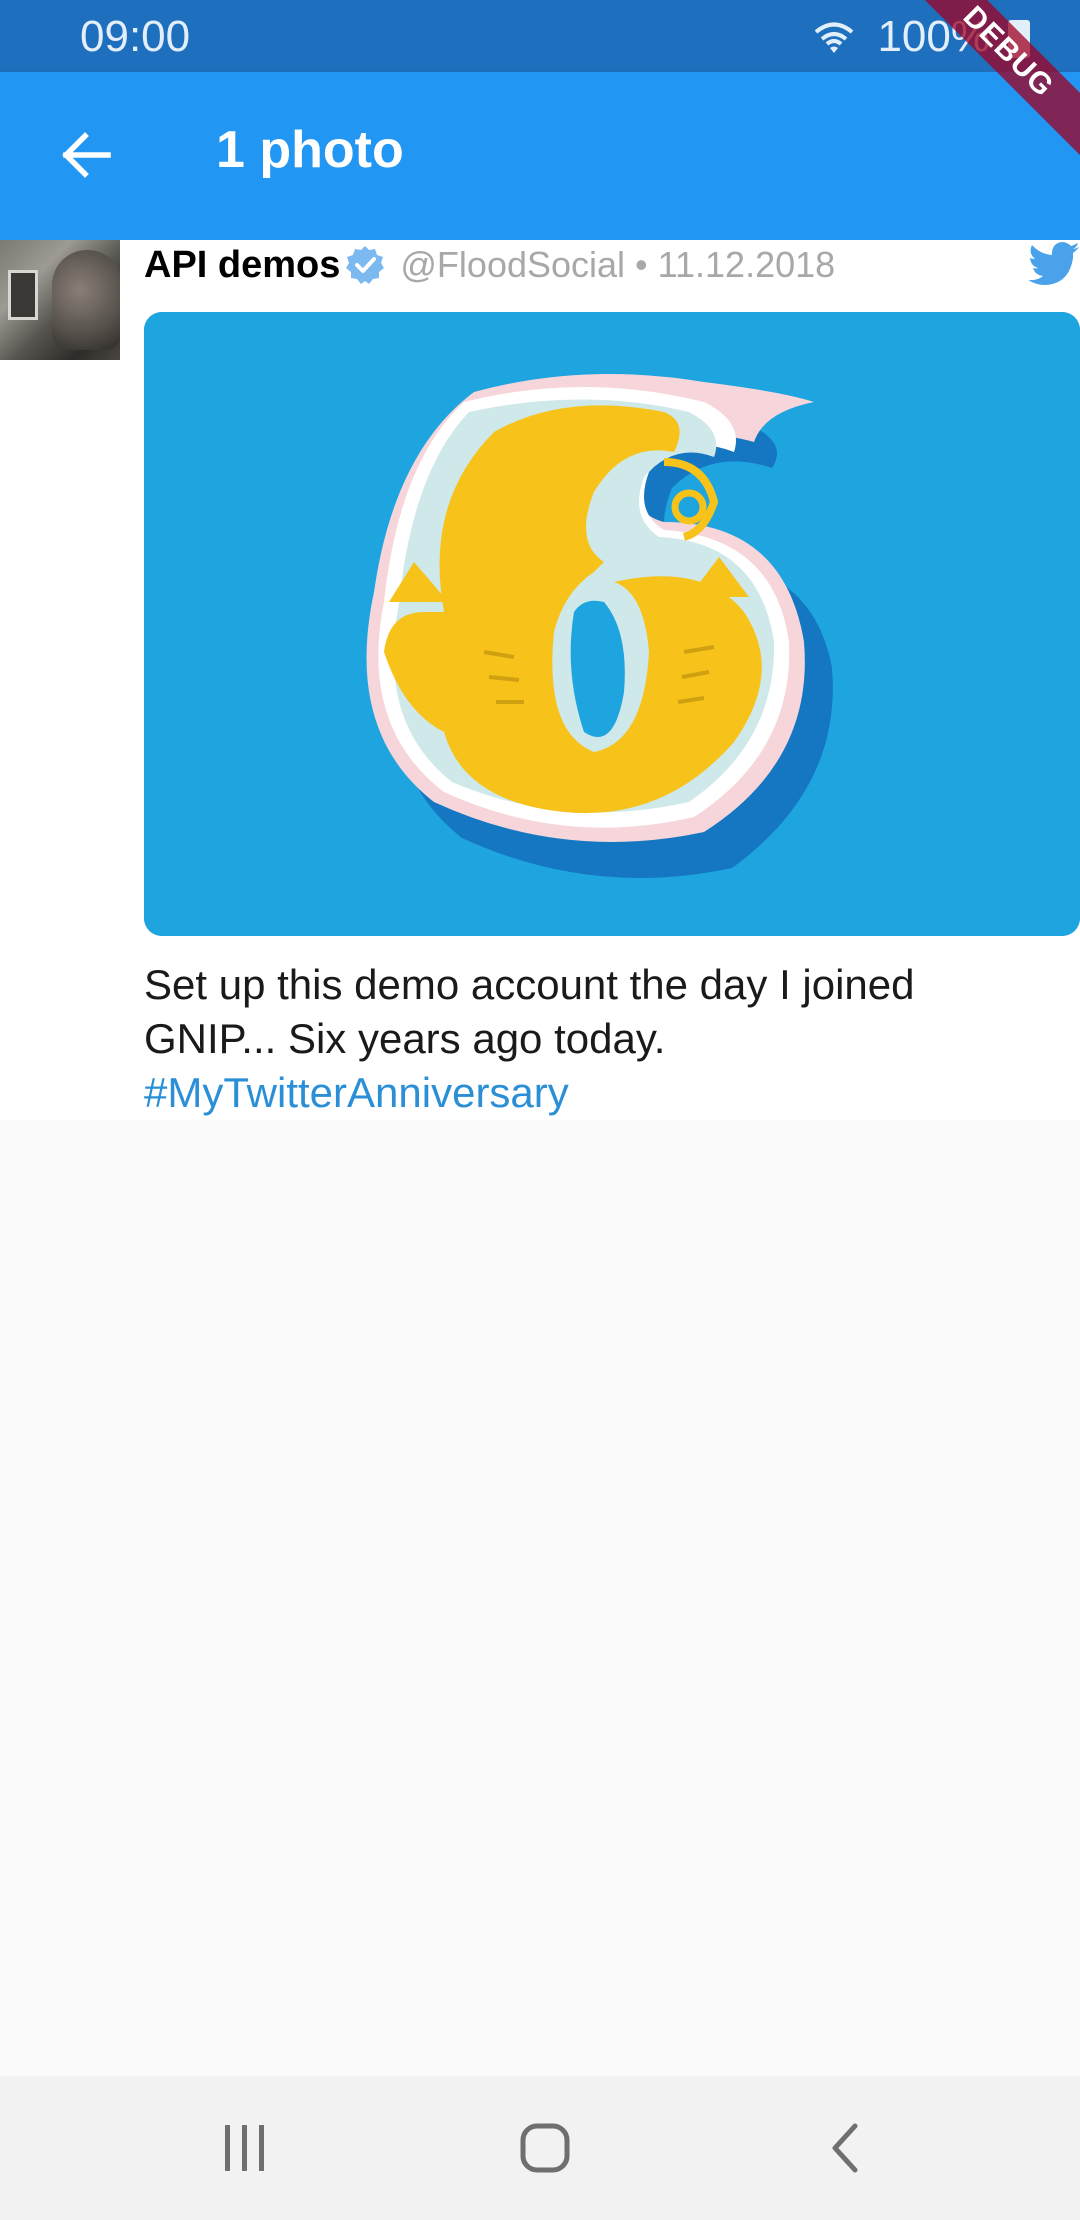  What do you see at coordinates (23, 295) in the screenshot?
I see `avatar-background` at bounding box center [23, 295].